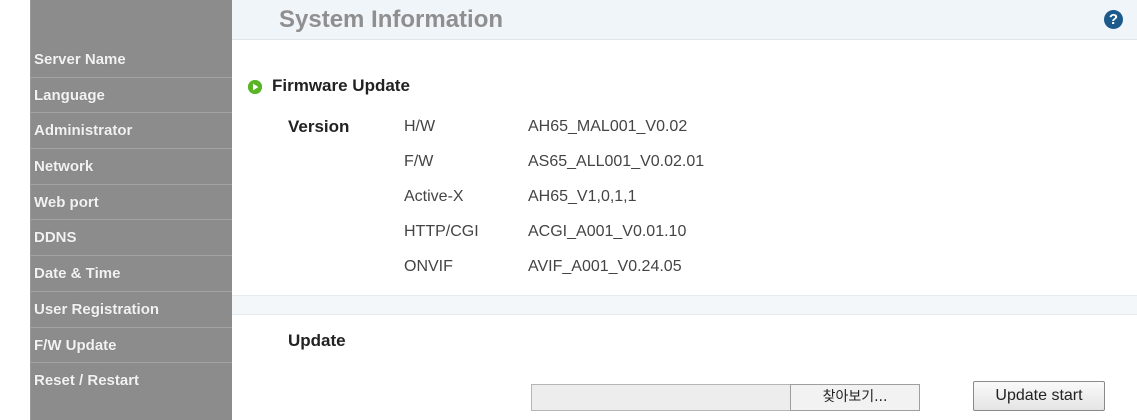 This screenshot has width=1137, height=420. I want to click on play-arrow-icon, so click(255, 87).